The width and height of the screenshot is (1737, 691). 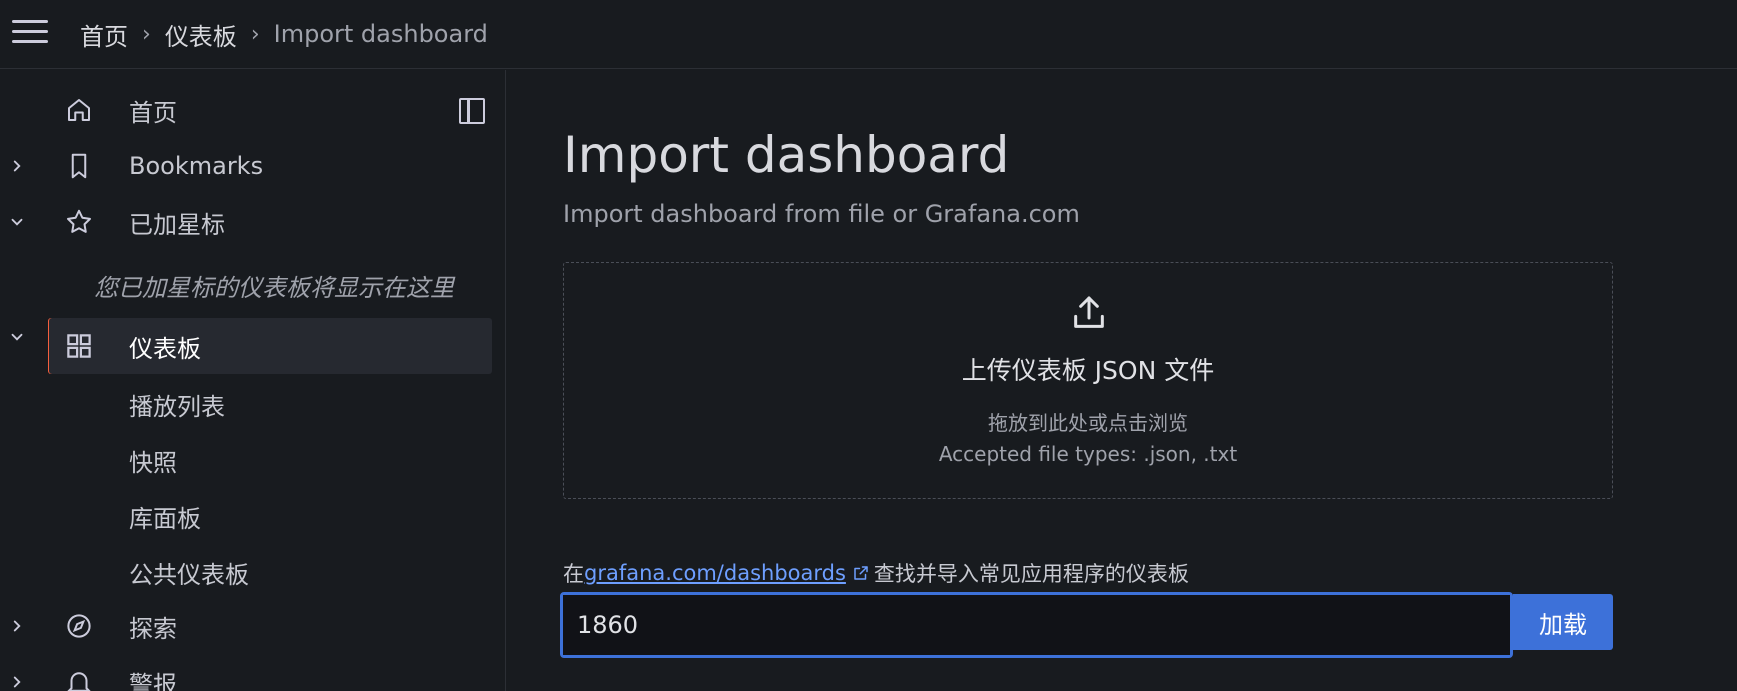 I want to click on sidebar-item-label: 警报, so click(x=153, y=680).